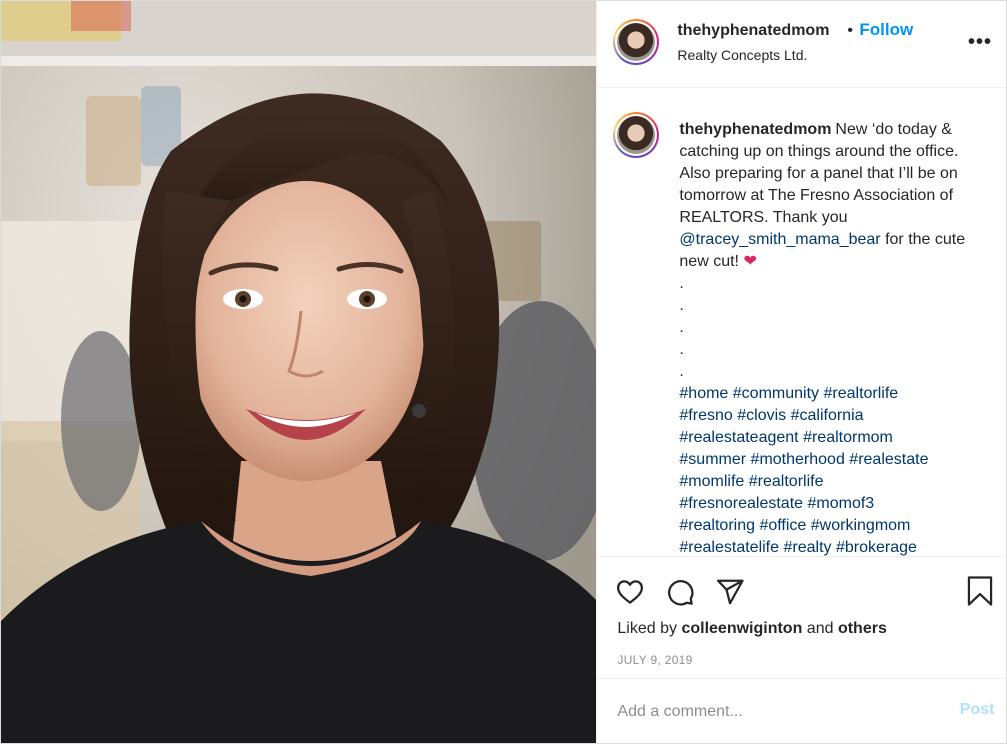  Describe the element at coordinates (798, 459) in the screenshot. I see `hashtag-link: #motherhood` at that location.